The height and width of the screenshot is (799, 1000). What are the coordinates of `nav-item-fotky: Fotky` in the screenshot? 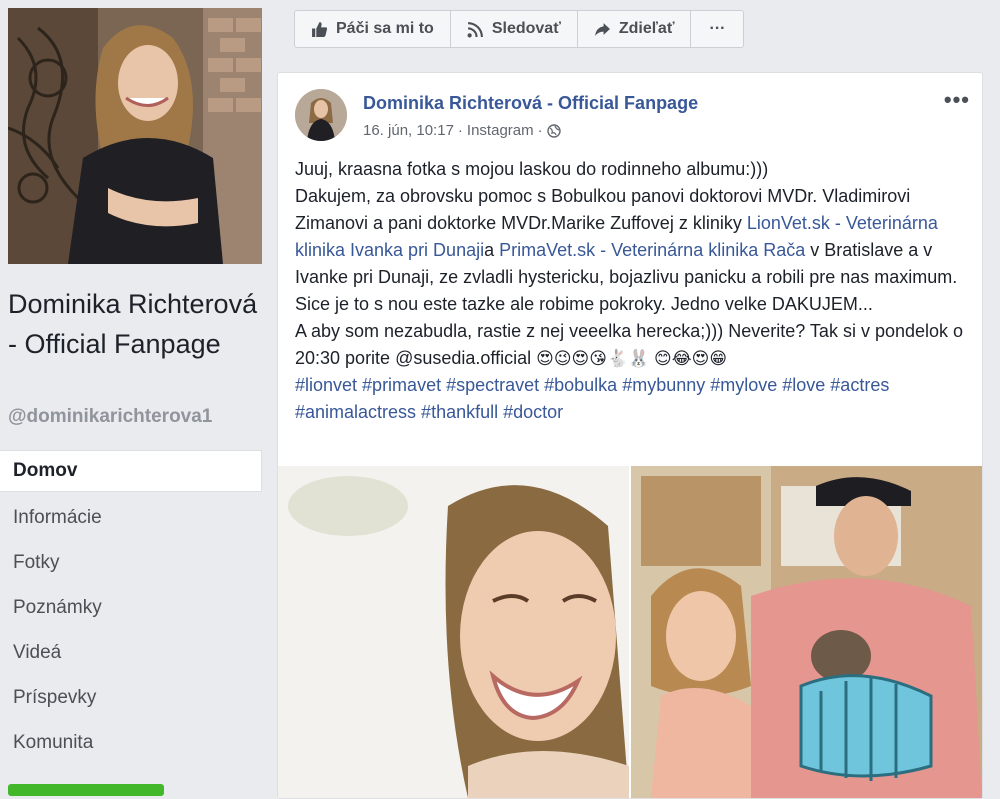 It's located at (131, 564).